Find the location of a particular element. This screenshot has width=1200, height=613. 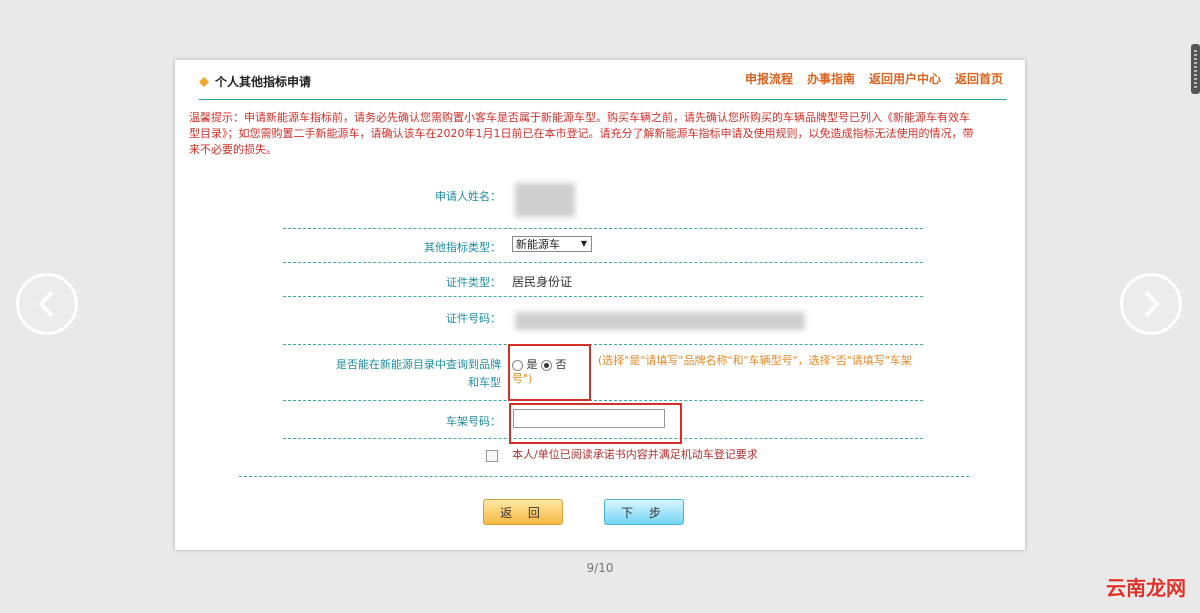

nav-home: 返回首页 is located at coordinates (979, 78).